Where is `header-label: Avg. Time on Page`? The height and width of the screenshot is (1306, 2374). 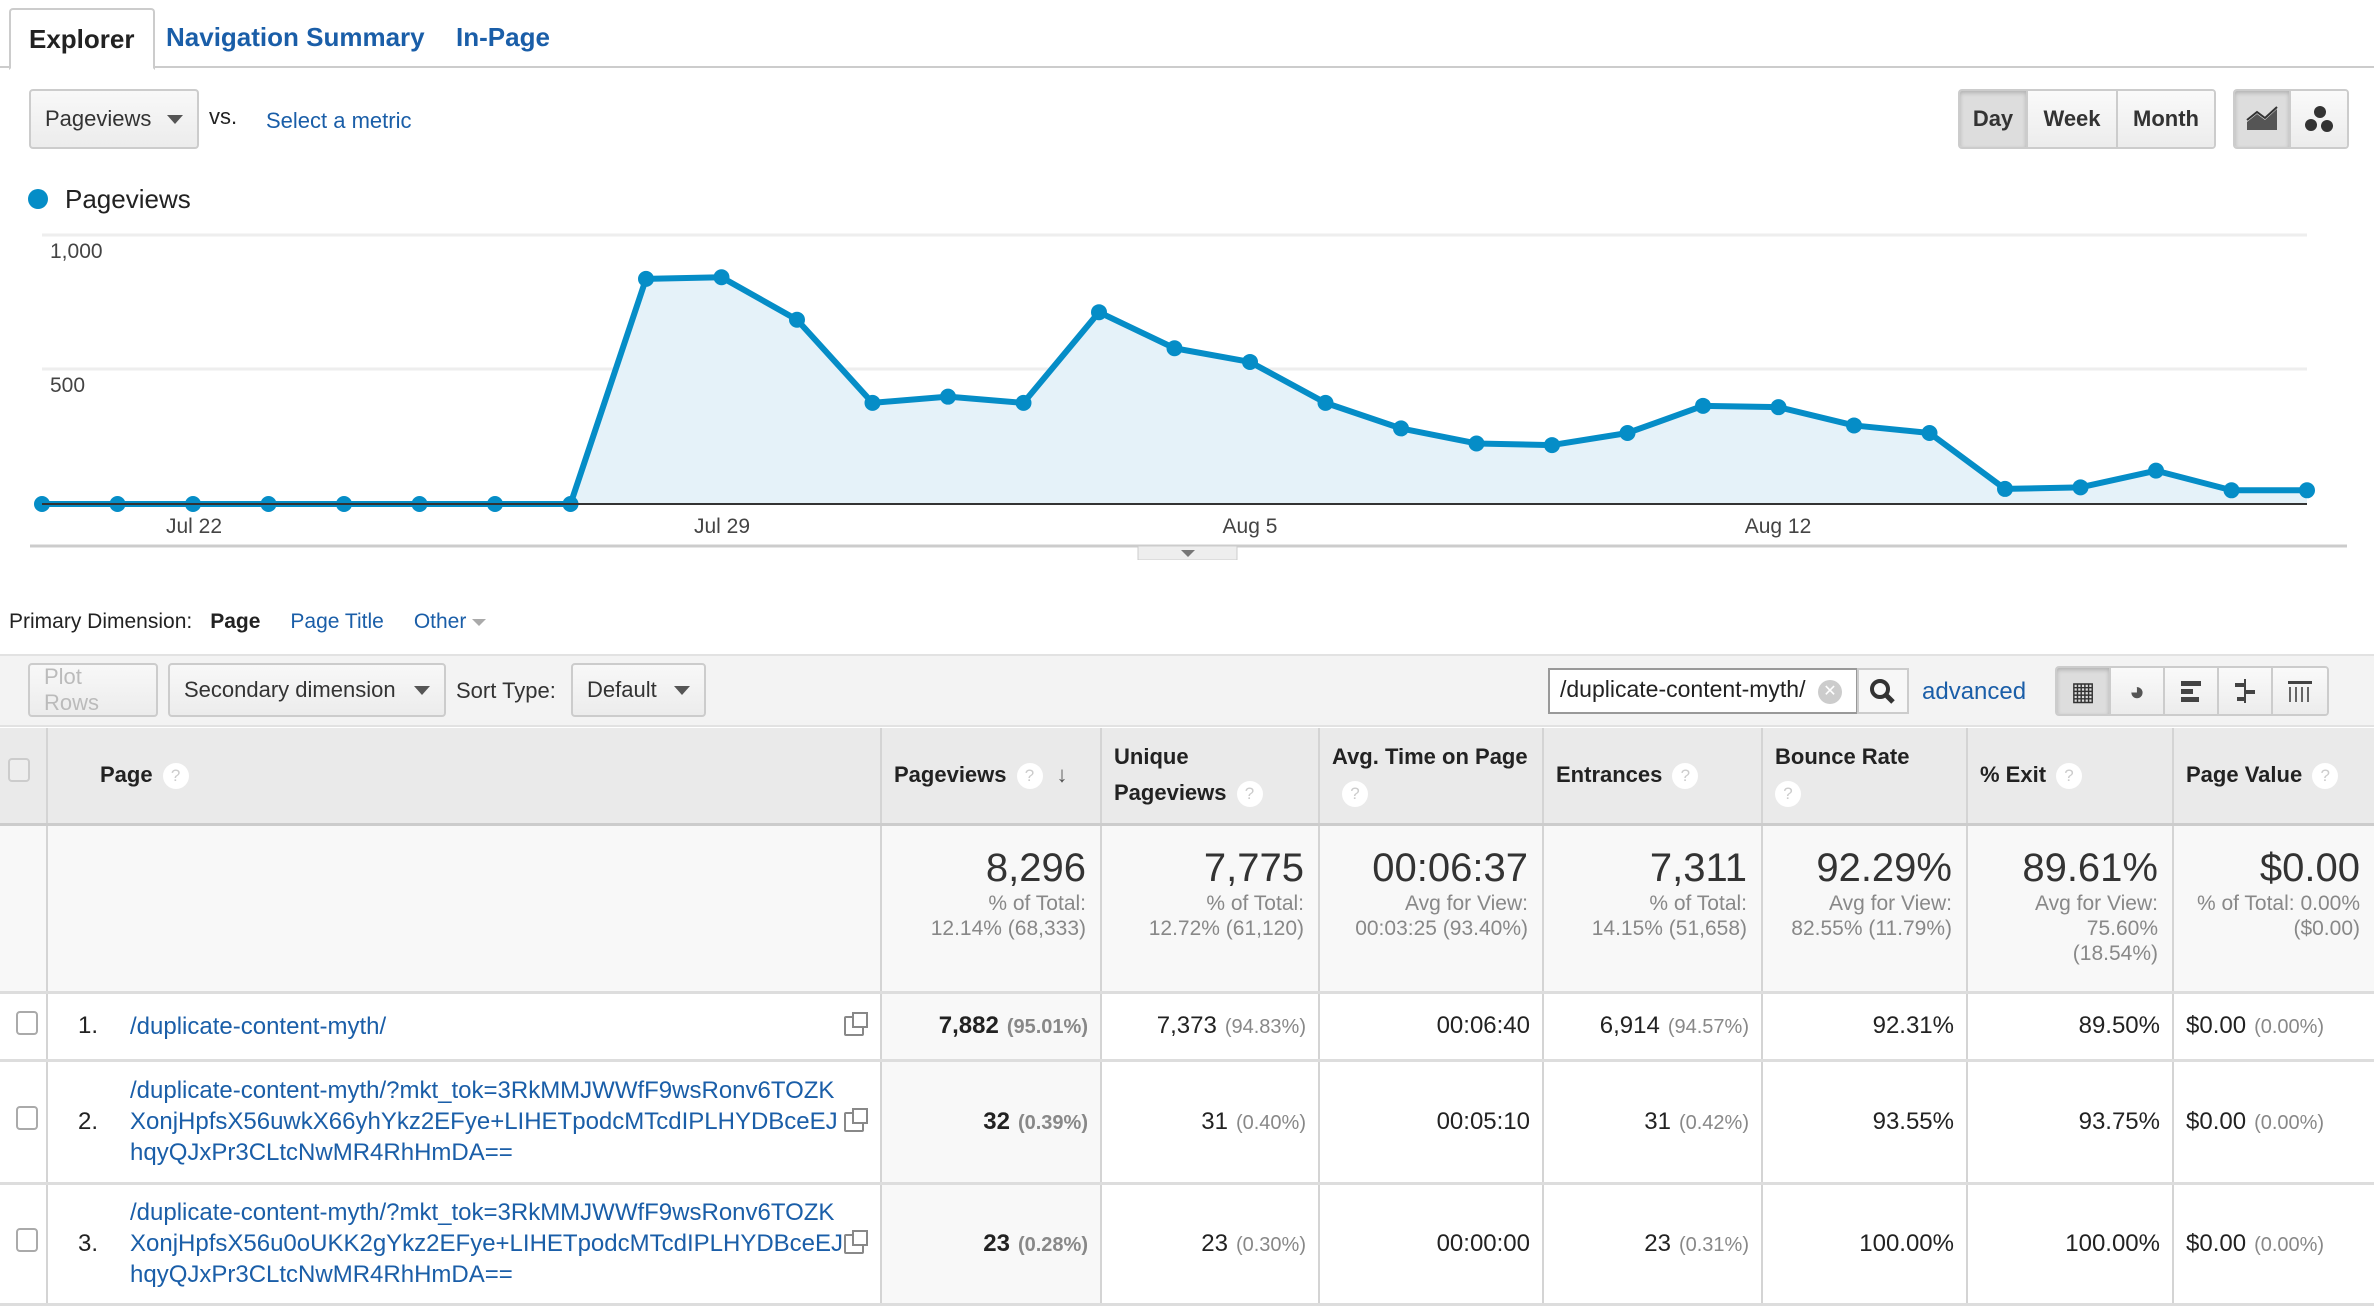
header-label: Avg. Time on Page is located at coordinates (1430, 757).